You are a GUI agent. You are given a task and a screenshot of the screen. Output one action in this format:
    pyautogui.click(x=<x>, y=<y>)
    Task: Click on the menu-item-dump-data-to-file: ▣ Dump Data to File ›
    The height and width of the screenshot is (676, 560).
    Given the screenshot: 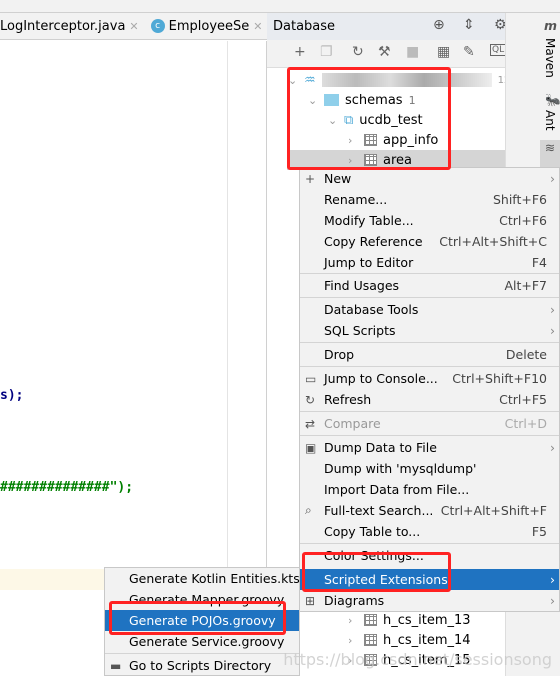 What is the action you would take?
    pyautogui.click(x=429, y=447)
    